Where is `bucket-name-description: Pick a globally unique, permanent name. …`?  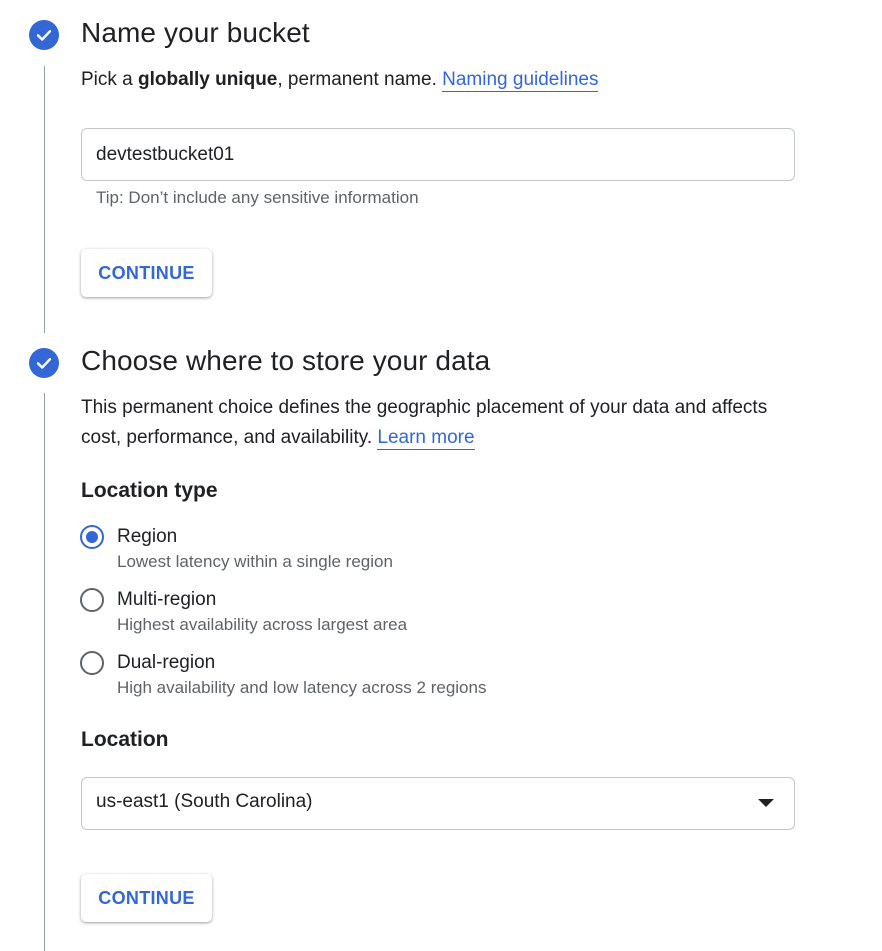
bucket-name-description: Pick a globally unique, permanent name. … is located at coordinates (340, 80).